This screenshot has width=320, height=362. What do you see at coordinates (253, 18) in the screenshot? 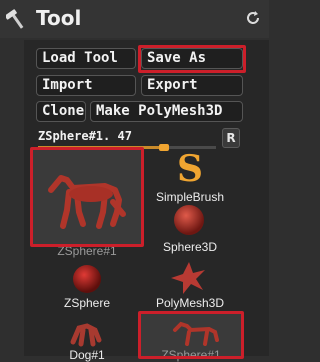
I see `refresh-icon` at bounding box center [253, 18].